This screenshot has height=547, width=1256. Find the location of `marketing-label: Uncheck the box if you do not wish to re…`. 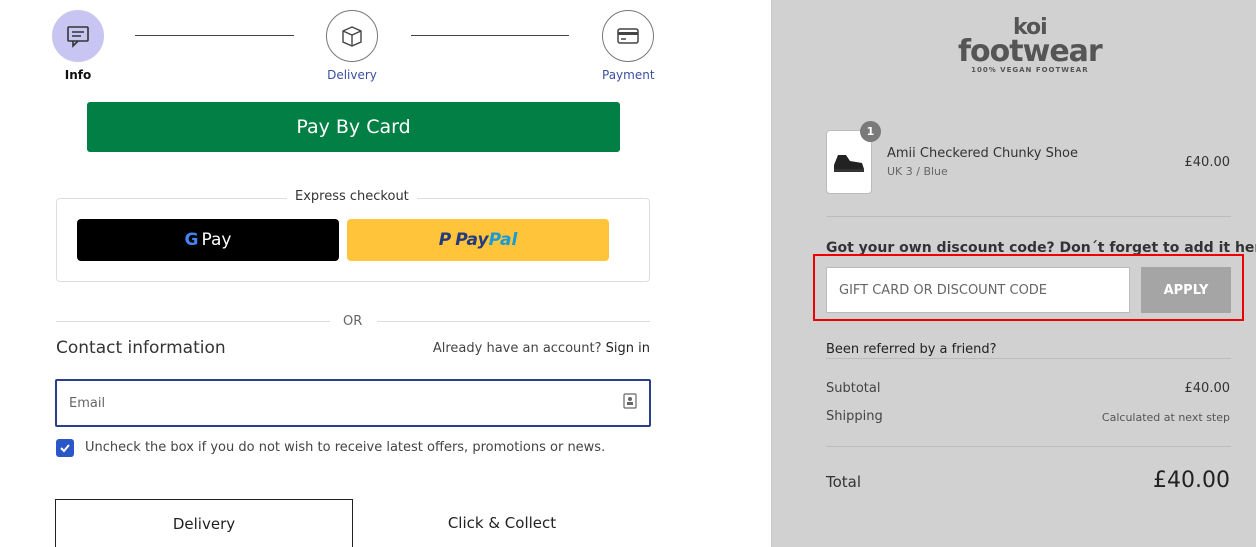

marketing-label: Uncheck the box if you do not wish to re… is located at coordinates (345, 447).